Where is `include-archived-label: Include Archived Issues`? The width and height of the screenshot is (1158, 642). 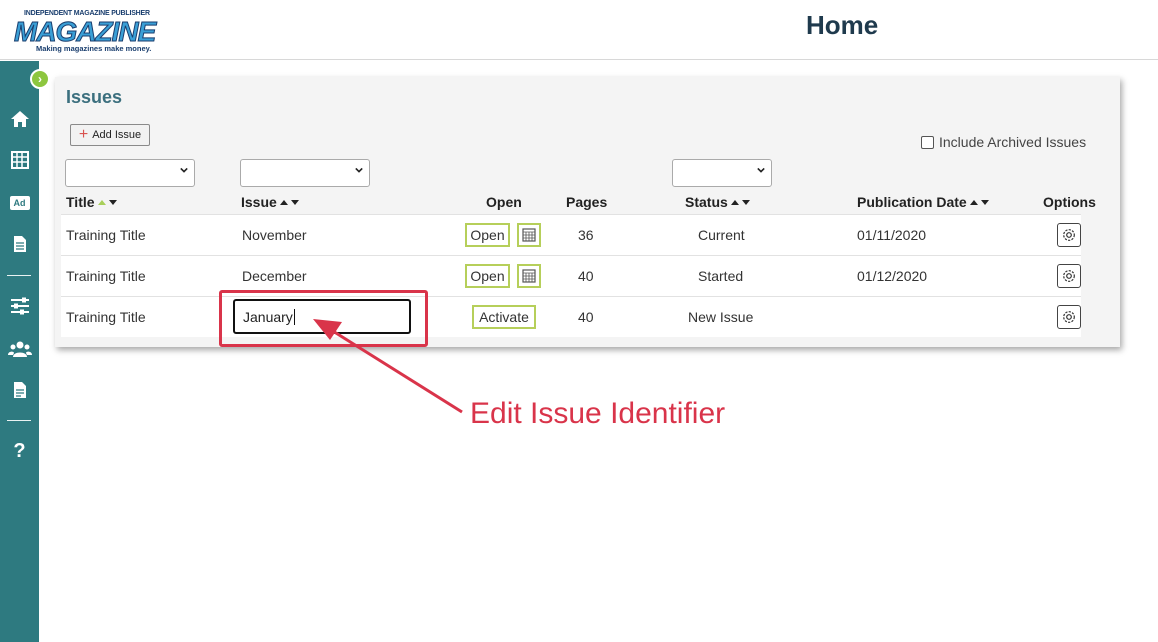 include-archived-label: Include Archived Issues is located at coordinates (1013, 142).